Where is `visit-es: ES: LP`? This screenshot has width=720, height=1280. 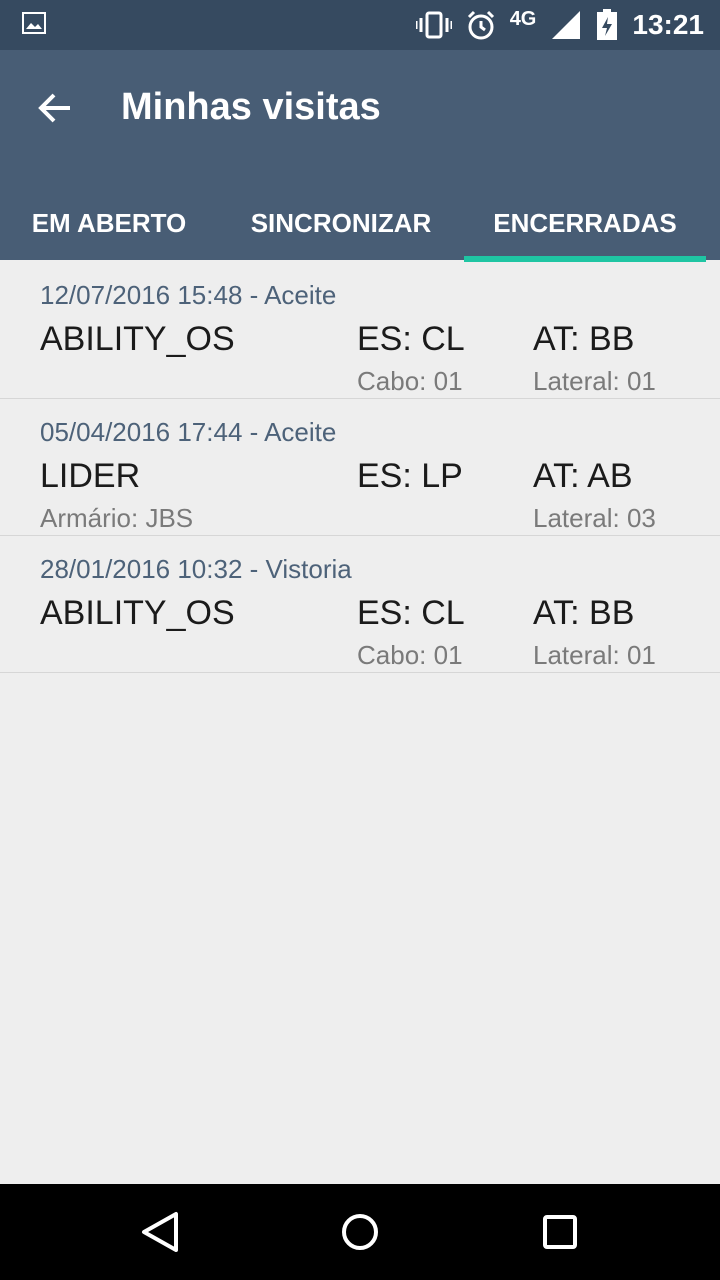
visit-es: ES: LP is located at coordinates (410, 476).